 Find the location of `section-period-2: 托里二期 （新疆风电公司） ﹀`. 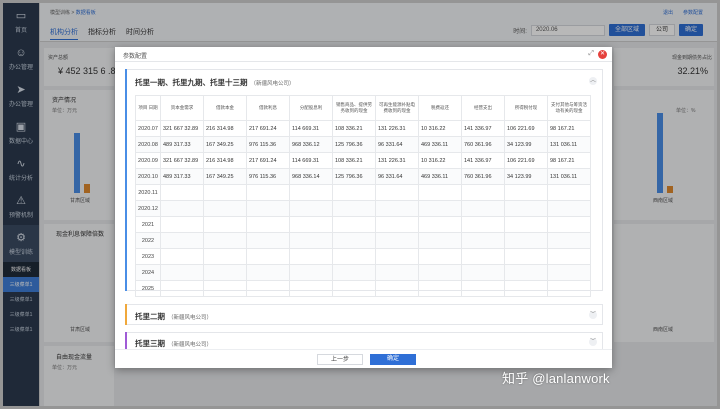

section-period-2: 托里二期 （新疆风电公司） ﹀ is located at coordinates (364, 314).